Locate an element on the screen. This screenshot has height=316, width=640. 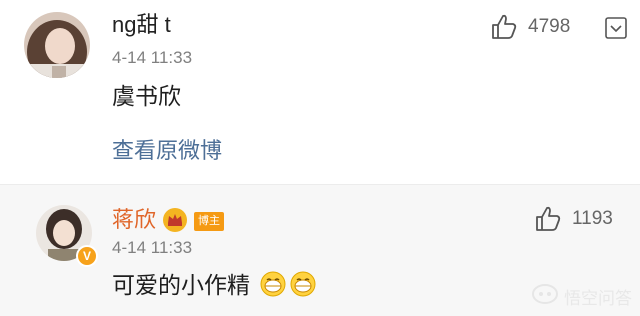
like-button: 4798 is located at coordinates (530, 27).